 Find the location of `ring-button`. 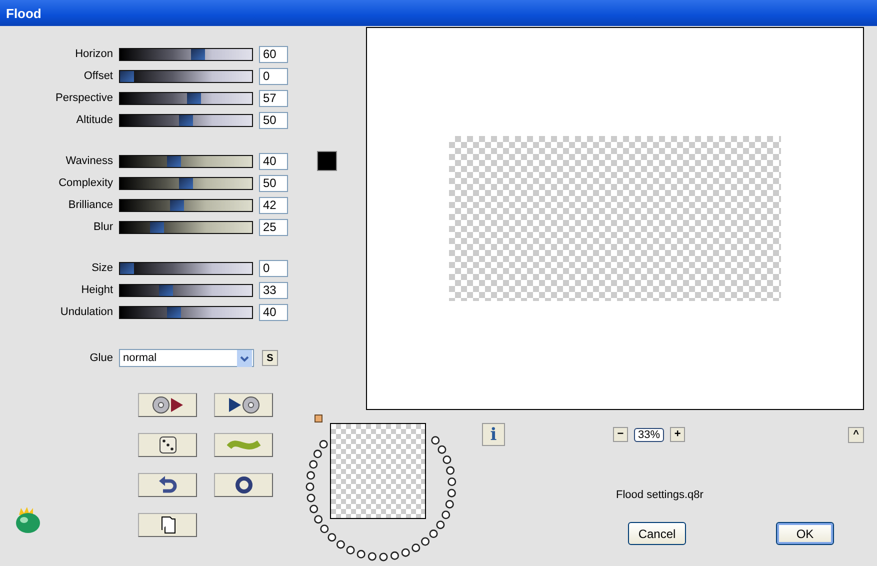

ring-button is located at coordinates (243, 485).